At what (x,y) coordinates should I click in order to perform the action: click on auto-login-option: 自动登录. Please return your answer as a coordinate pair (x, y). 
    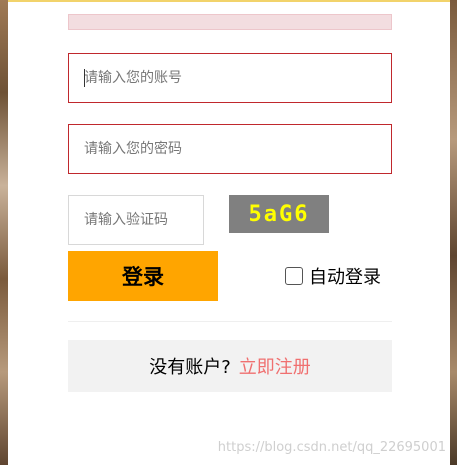
    Looking at the image, I should click on (333, 276).